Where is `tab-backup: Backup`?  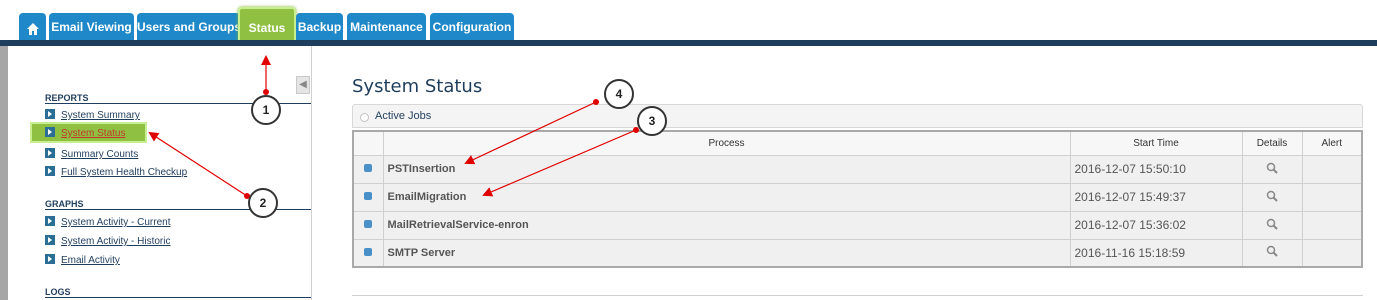 tab-backup: Backup is located at coordinates (319, 27).